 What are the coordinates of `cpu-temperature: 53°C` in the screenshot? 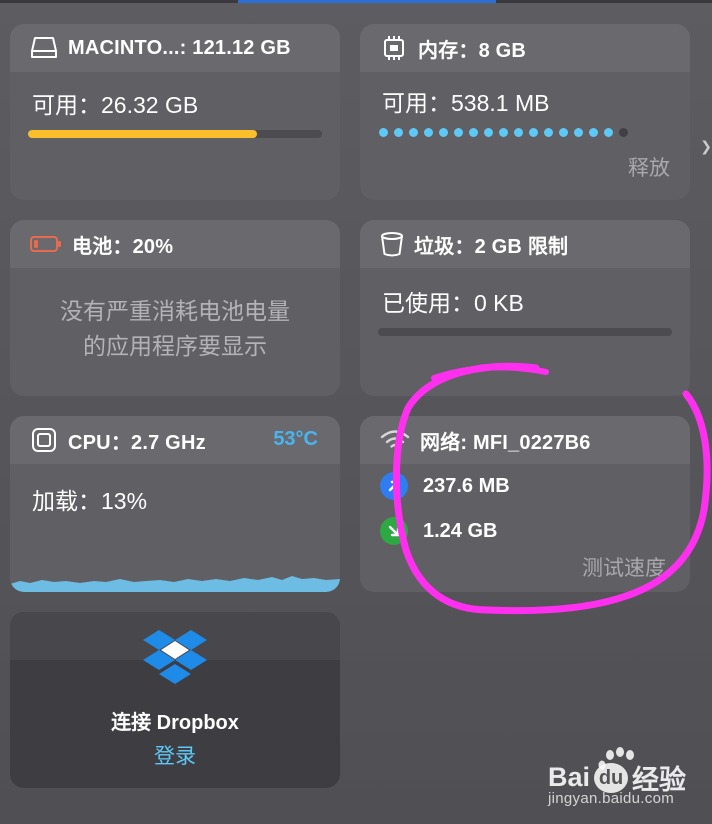 It's located at (295, 439).